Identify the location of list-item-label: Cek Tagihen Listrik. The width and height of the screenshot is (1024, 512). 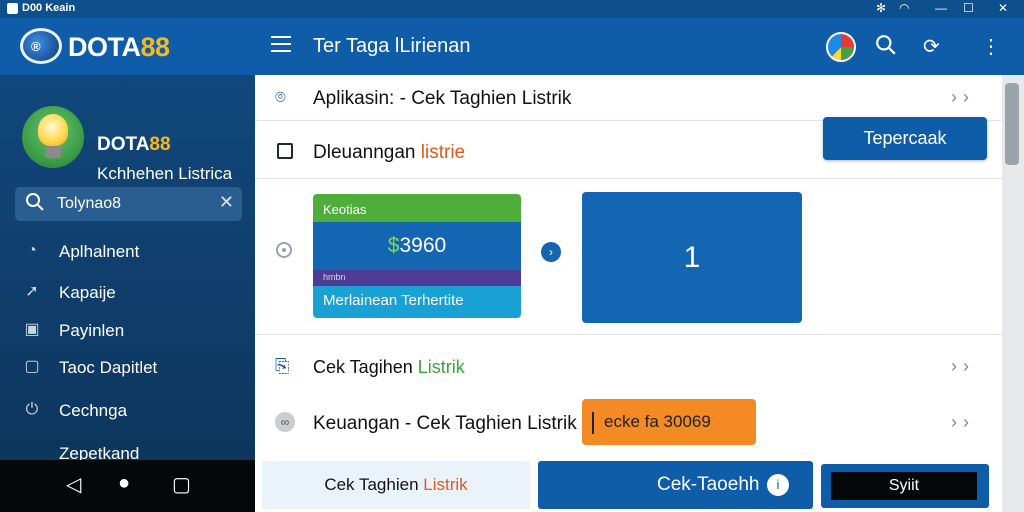
(389, 367).